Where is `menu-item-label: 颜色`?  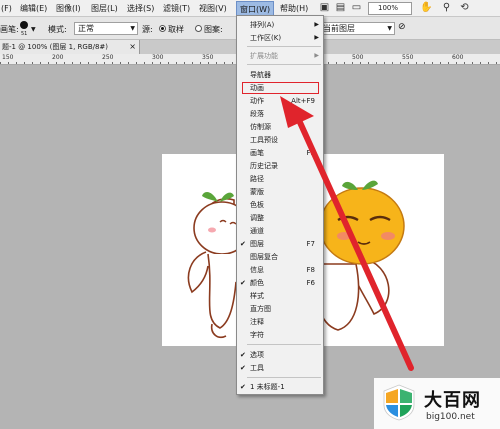 menu-item-label: 颜色 is located at coordinates (257, 283).